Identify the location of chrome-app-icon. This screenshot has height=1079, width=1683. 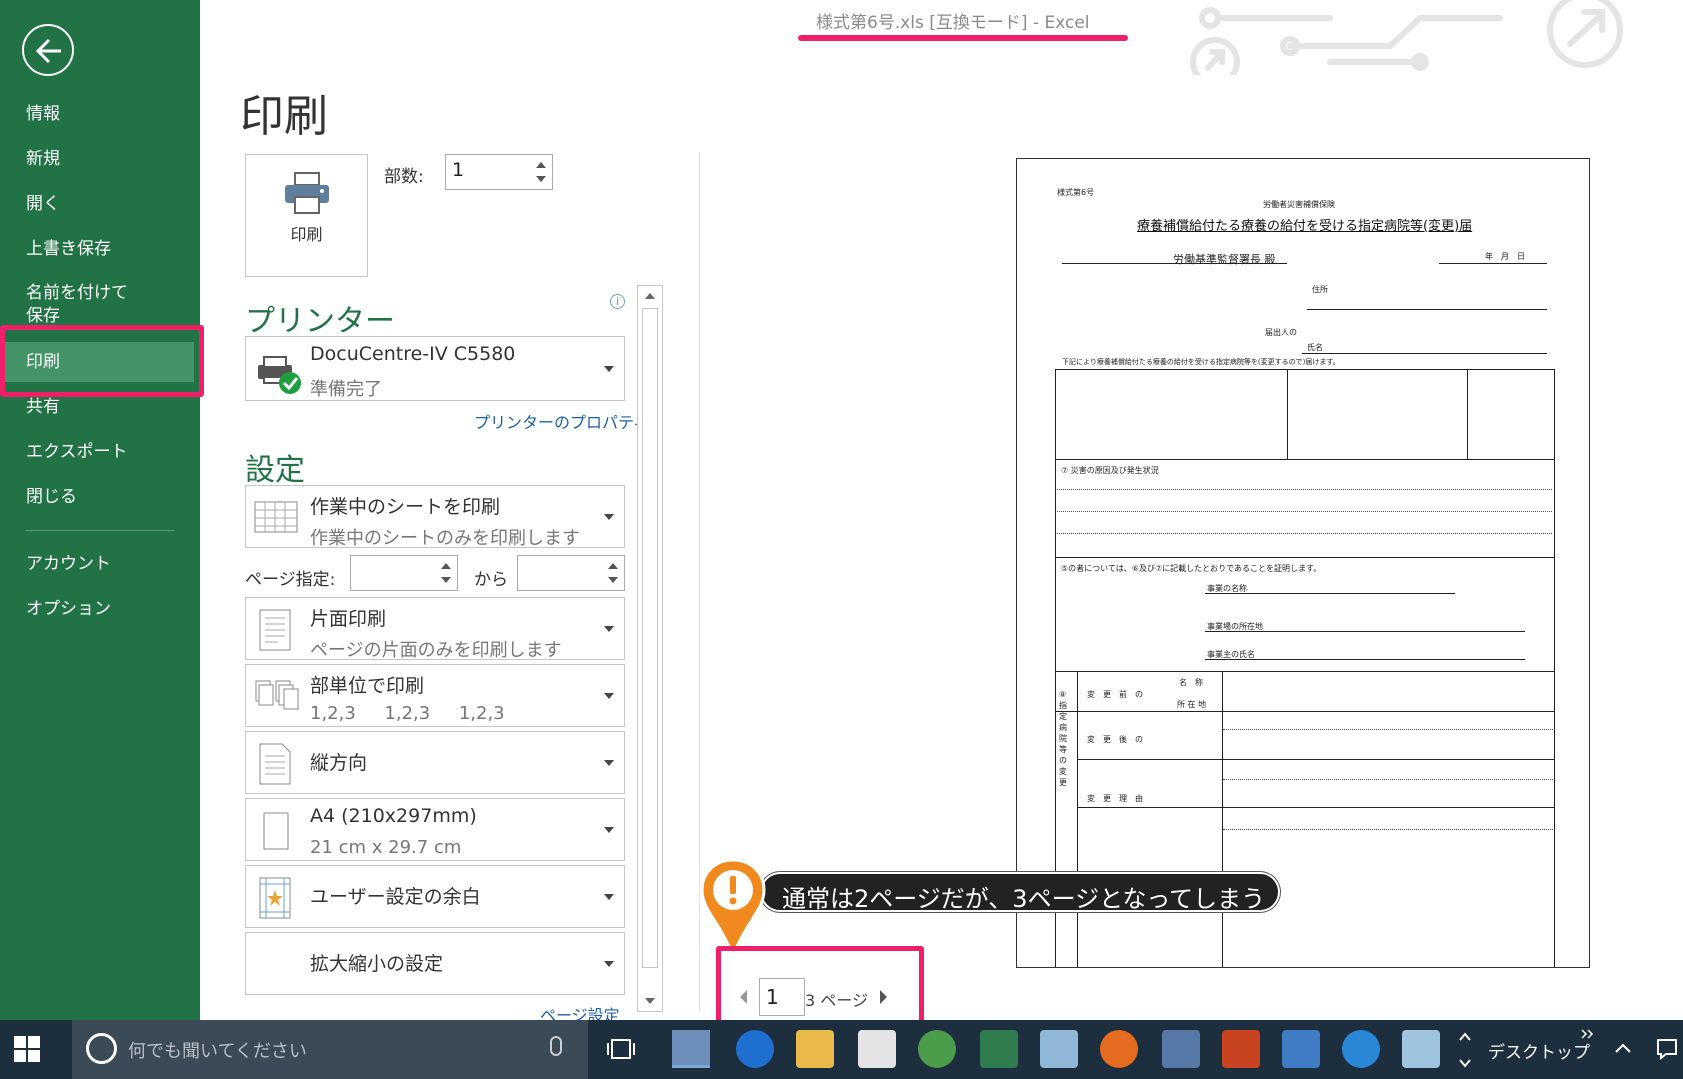
(937, 1049).